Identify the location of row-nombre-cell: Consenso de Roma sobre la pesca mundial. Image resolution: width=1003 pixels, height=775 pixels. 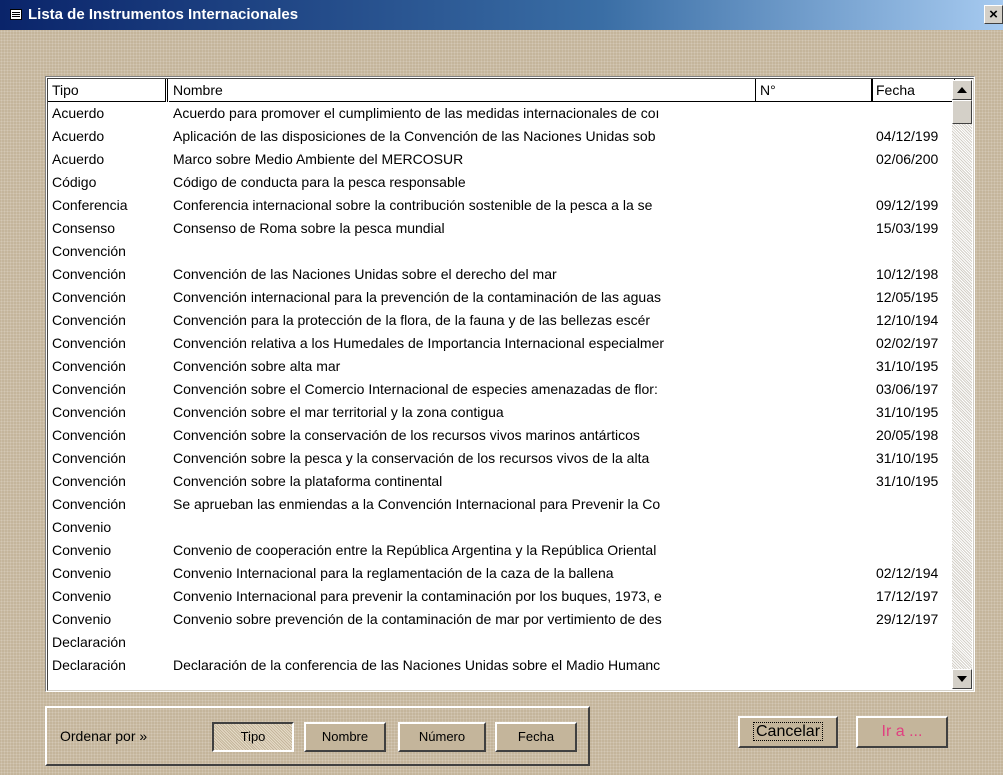
(309, 228).